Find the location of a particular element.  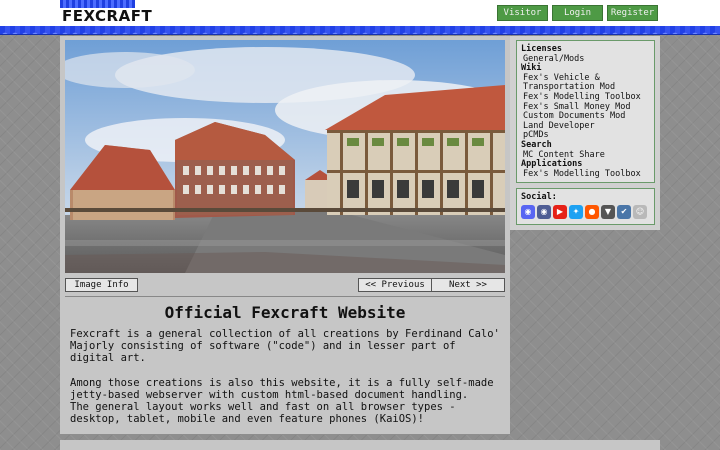

page-title: Official Fexcraft Website is located at coordinates (285, 312).